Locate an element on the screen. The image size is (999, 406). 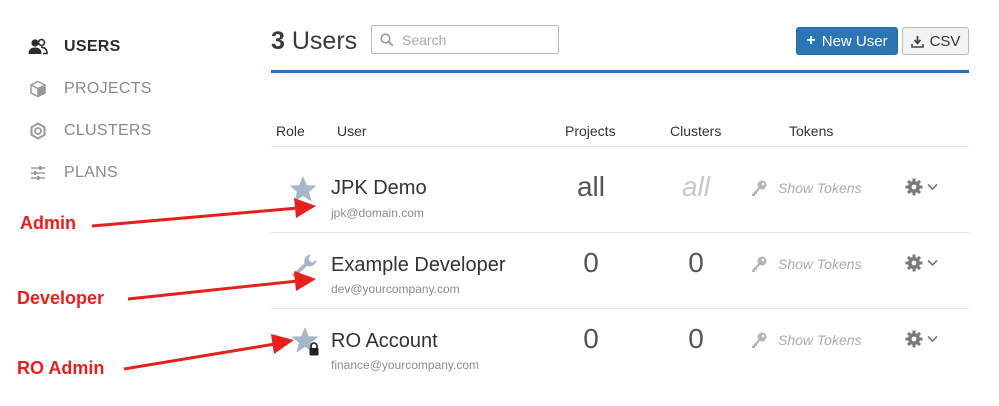
admin-arrow is located at coordinates (195, 217).